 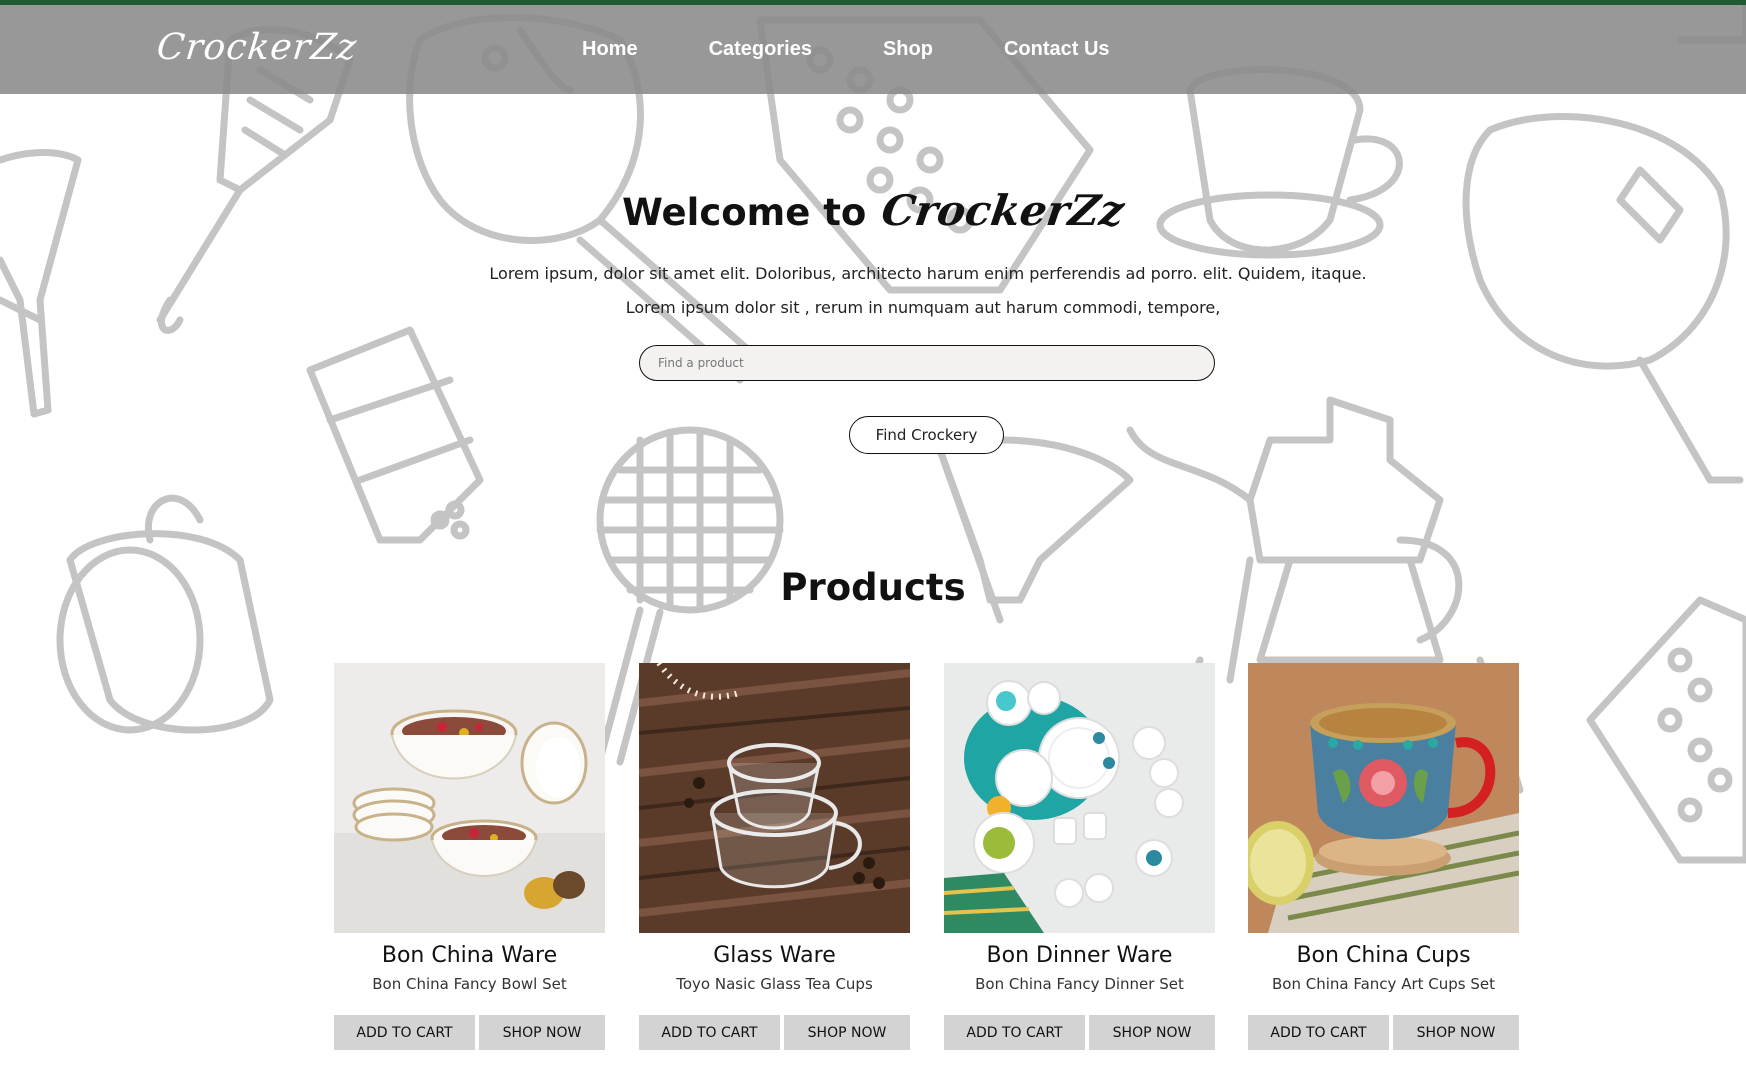 What do you see at coordinates (744, 212) in the screenshot?
I see `hero-welcome-text: Welcome to` at bounding box center [744, 212].